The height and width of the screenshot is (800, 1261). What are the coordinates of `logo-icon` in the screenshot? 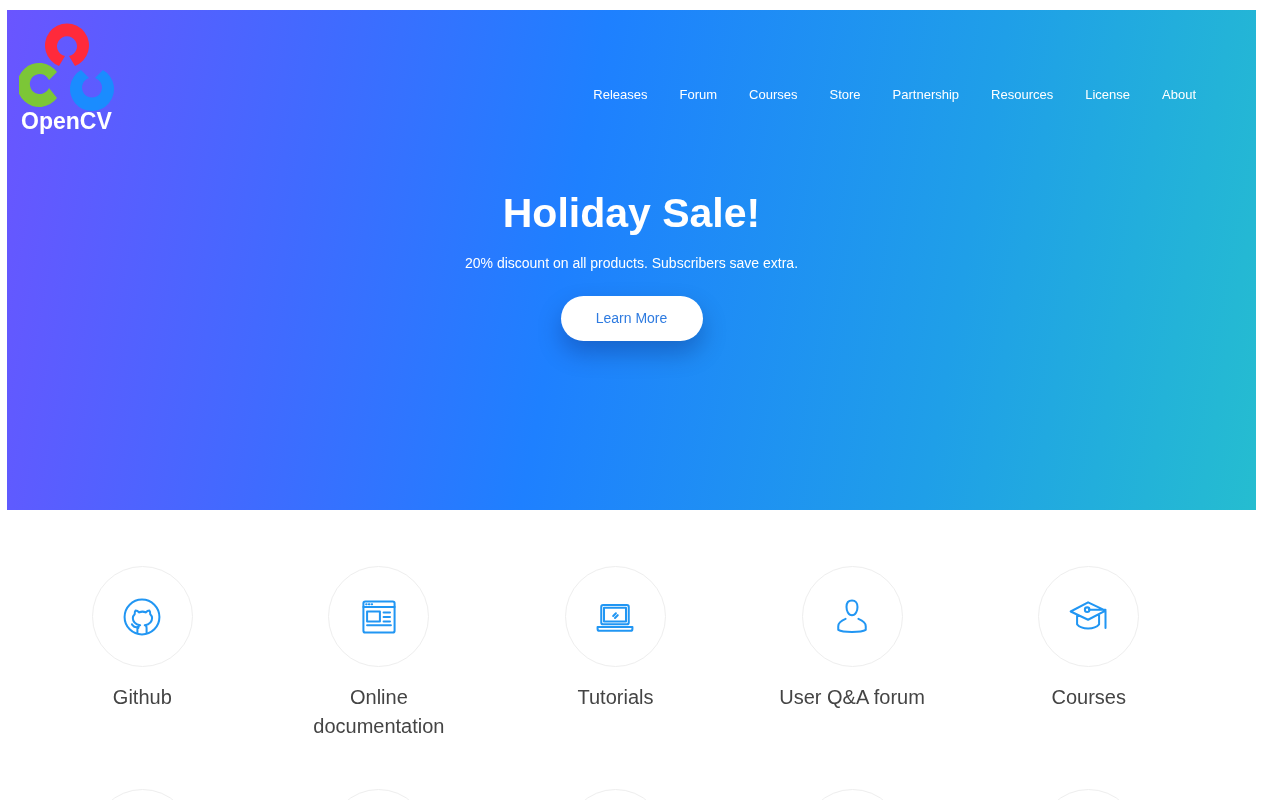 It's located at (67, 67).